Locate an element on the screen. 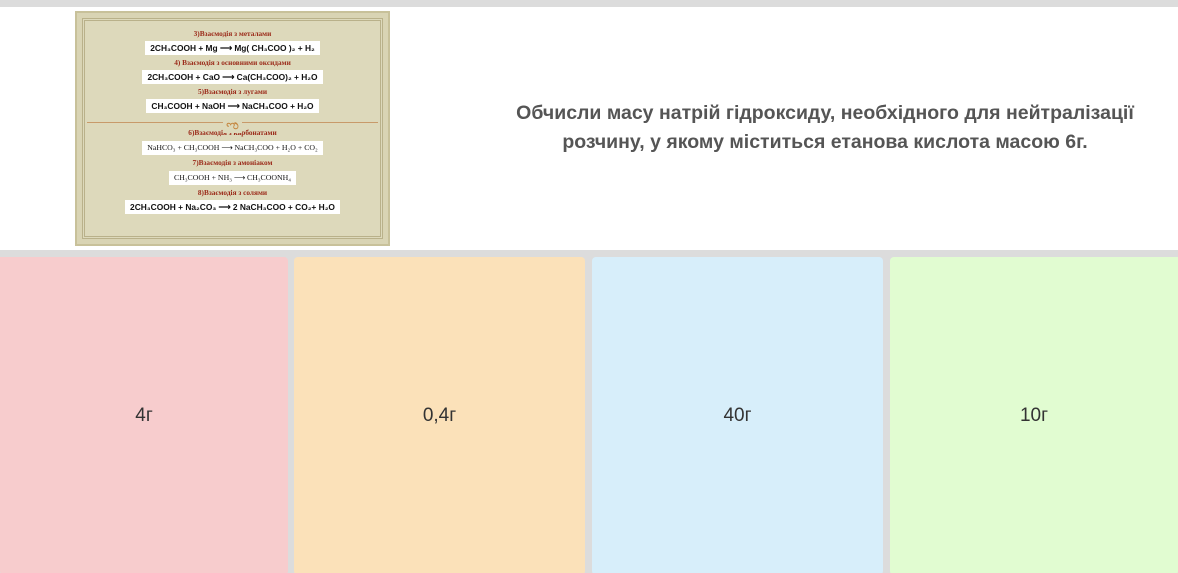 This screenshot has height=573, width=1178. section-4-heading: 4) Взаємодія з основними оксидами is located at coordinates (232, 62).